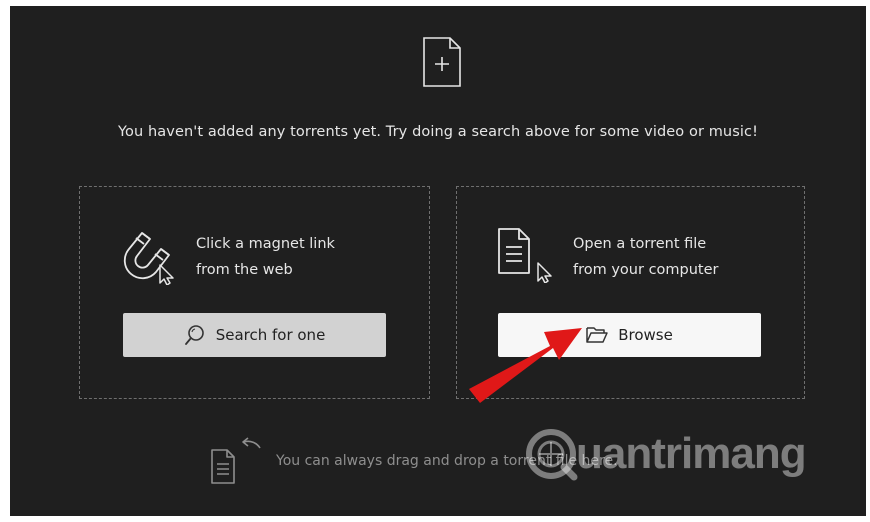  I want to click on browse-button-label: Browse, so click(645, 335).